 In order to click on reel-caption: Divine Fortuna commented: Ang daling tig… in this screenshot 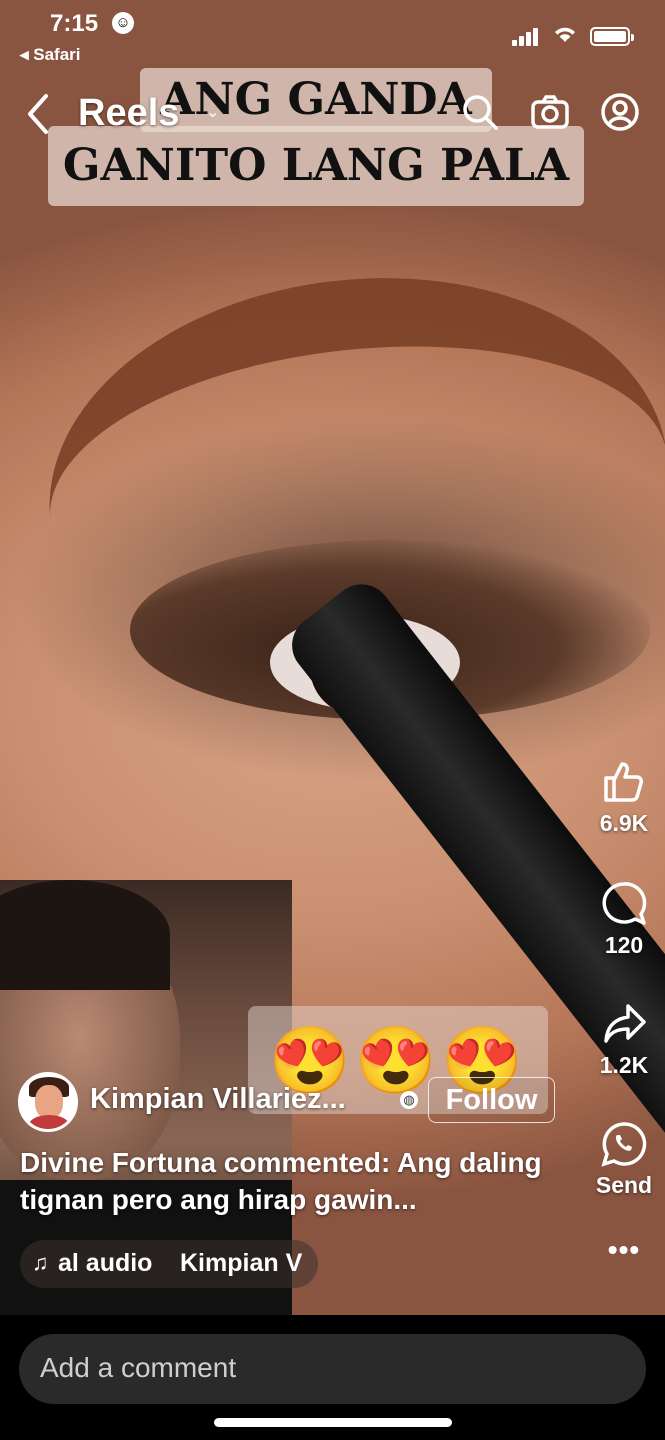, I will do `click(300, 1181)`.